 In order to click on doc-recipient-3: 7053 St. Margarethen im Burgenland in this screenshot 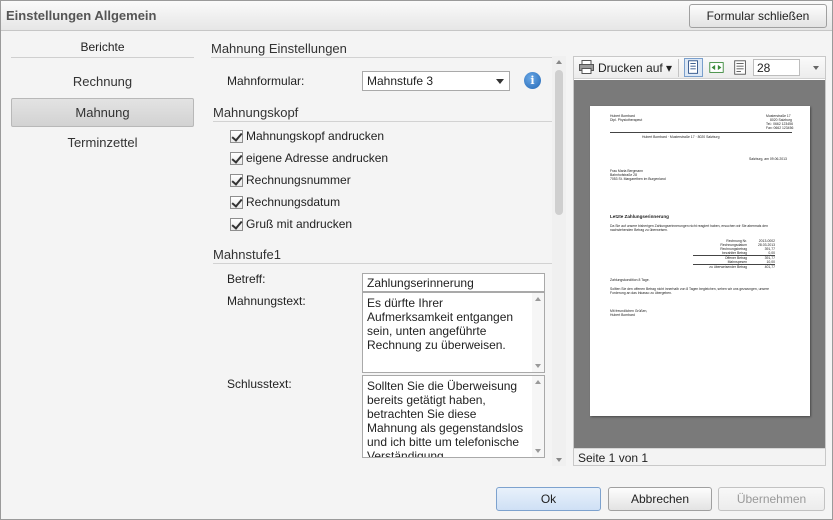, I will do `click(638, 179)`.